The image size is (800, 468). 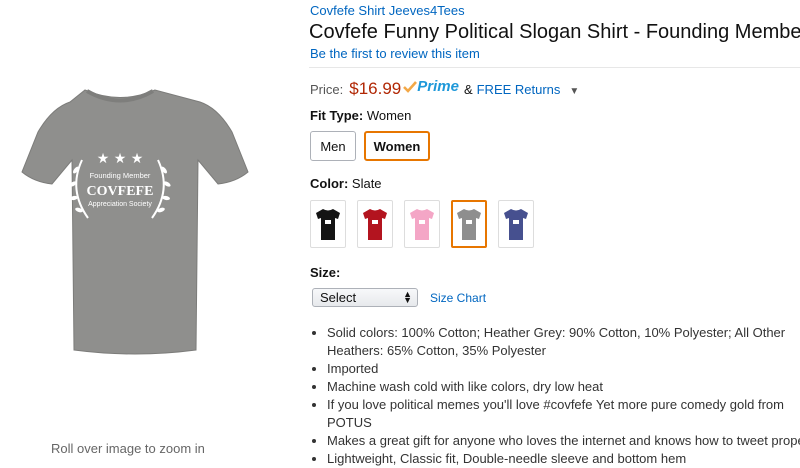 What do you see at coordinates (120, 204) in the screenshot?
I see `print-line3: Appreciation Society` at bounding box center [120, 204].